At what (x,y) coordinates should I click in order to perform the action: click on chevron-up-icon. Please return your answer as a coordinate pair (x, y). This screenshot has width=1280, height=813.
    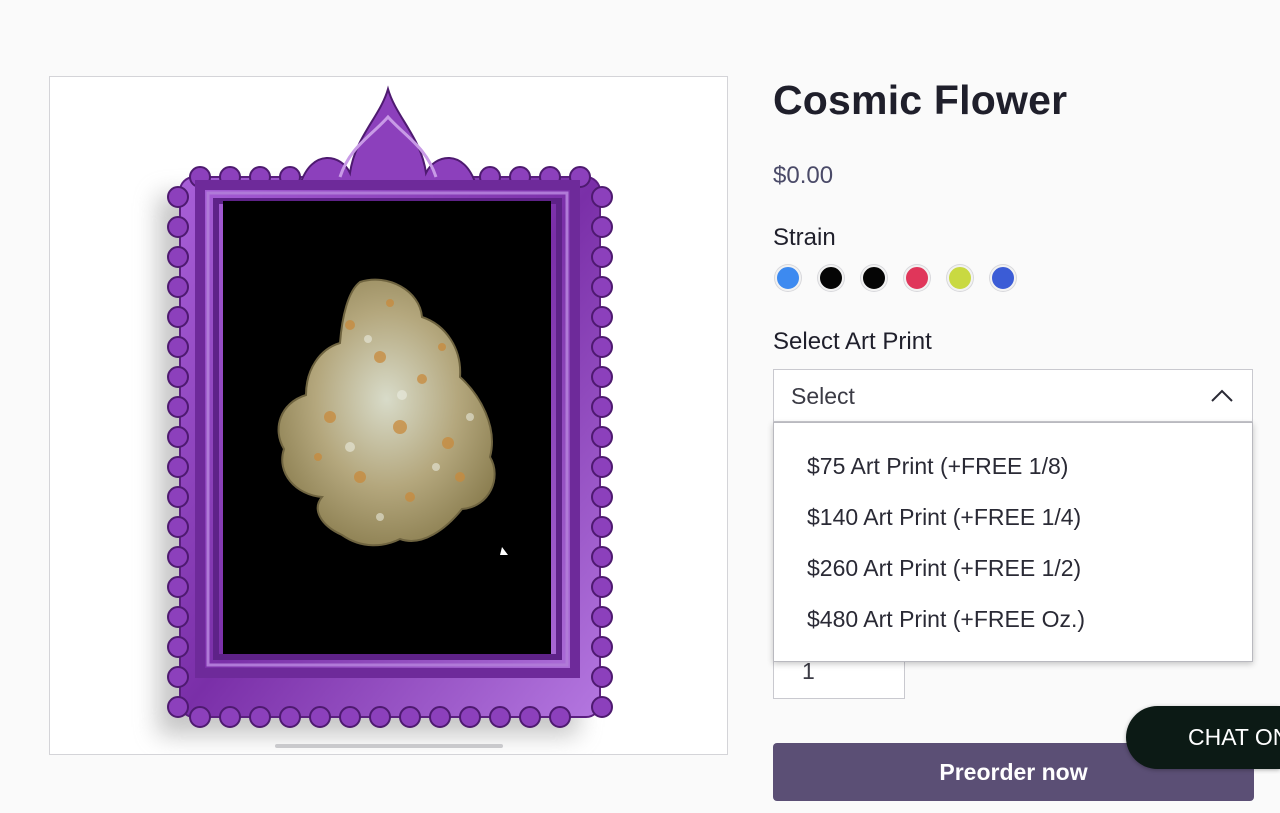
    Looking at the image, I should click on (1222, 395).